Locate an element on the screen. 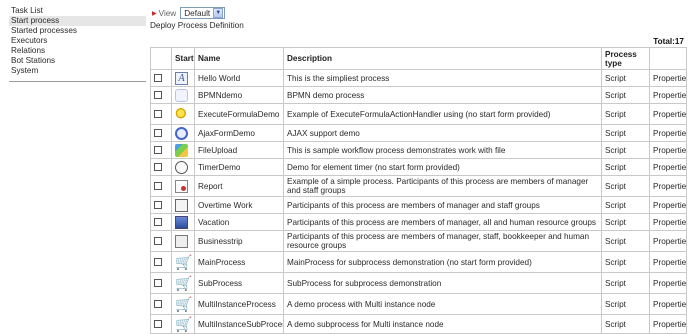  row-process-name: ExecuteFormulaDemo is located at coordinates (239, 114).